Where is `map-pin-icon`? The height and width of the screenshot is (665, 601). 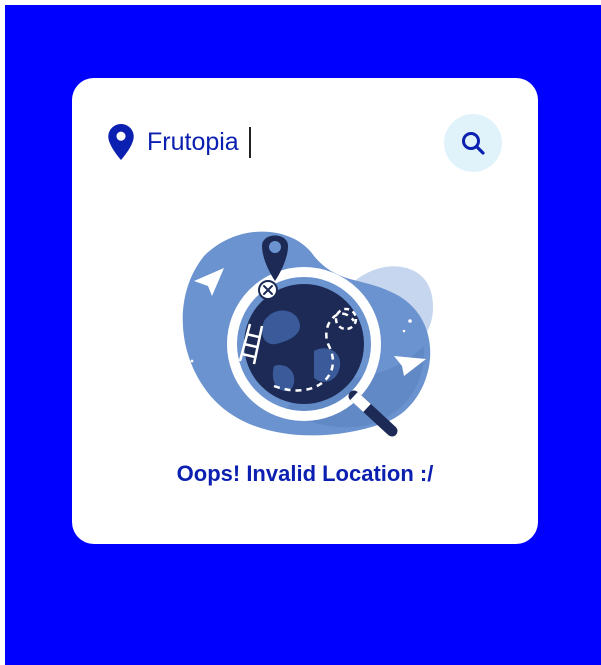
map-pin-icon is located at coordinates (121, 142).